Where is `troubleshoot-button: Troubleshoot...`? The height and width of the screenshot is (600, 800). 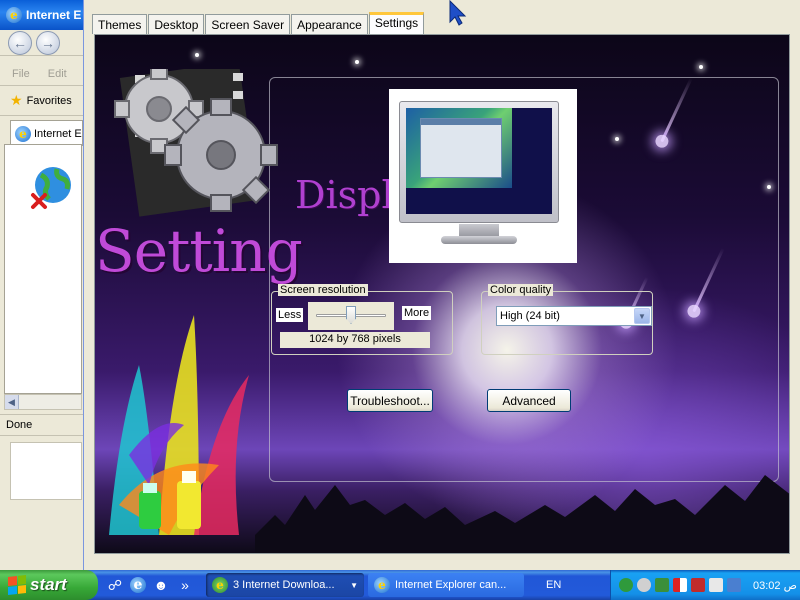 troubleshoot-button: Troubleshoot... is located at coordinates (390, 400).